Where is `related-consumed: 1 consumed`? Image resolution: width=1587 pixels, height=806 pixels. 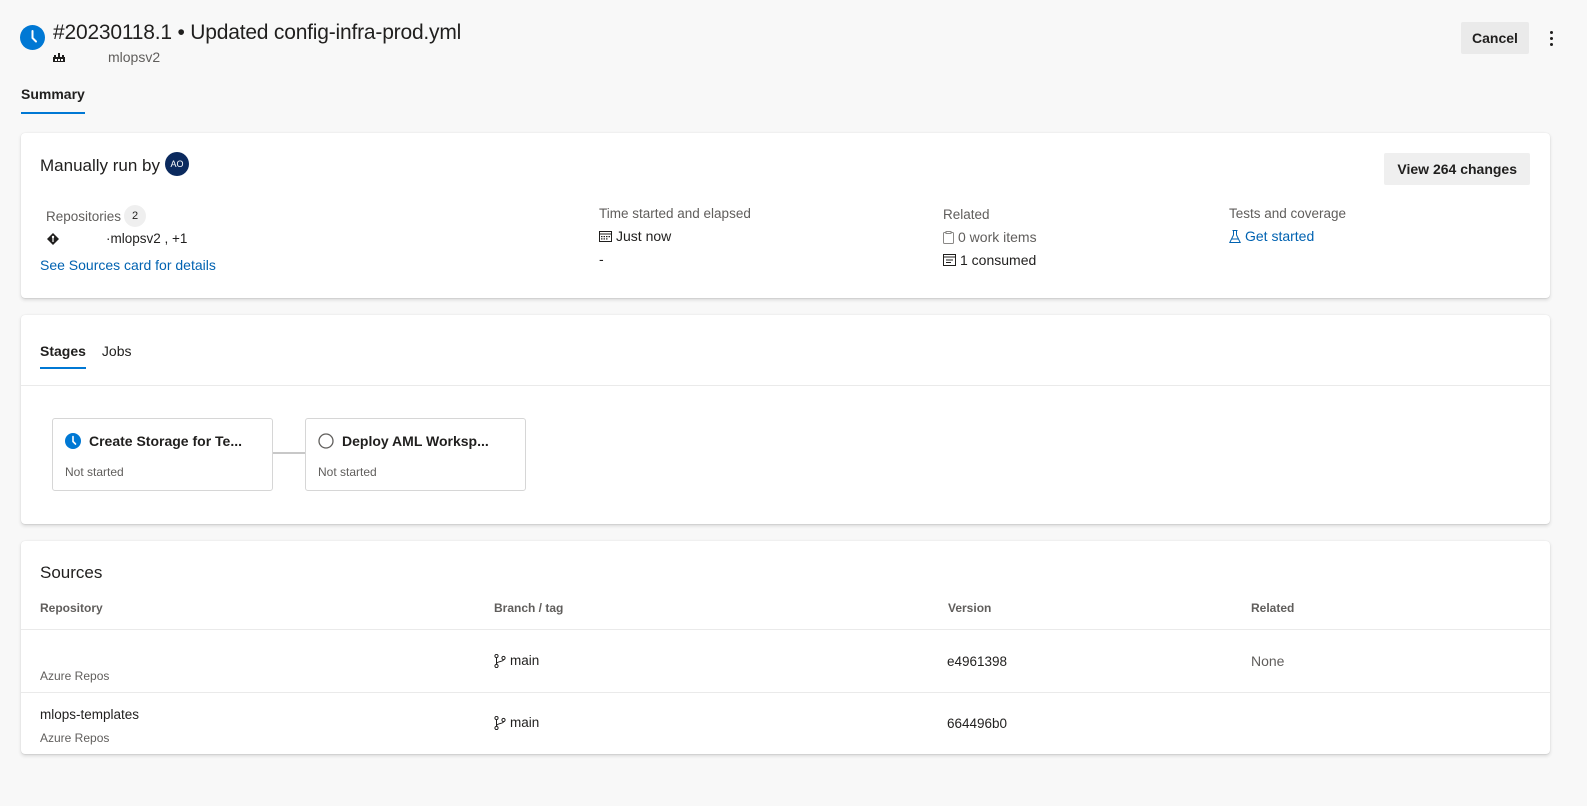 related-consumed: 1 consumed is located at coordinates (998, 260).